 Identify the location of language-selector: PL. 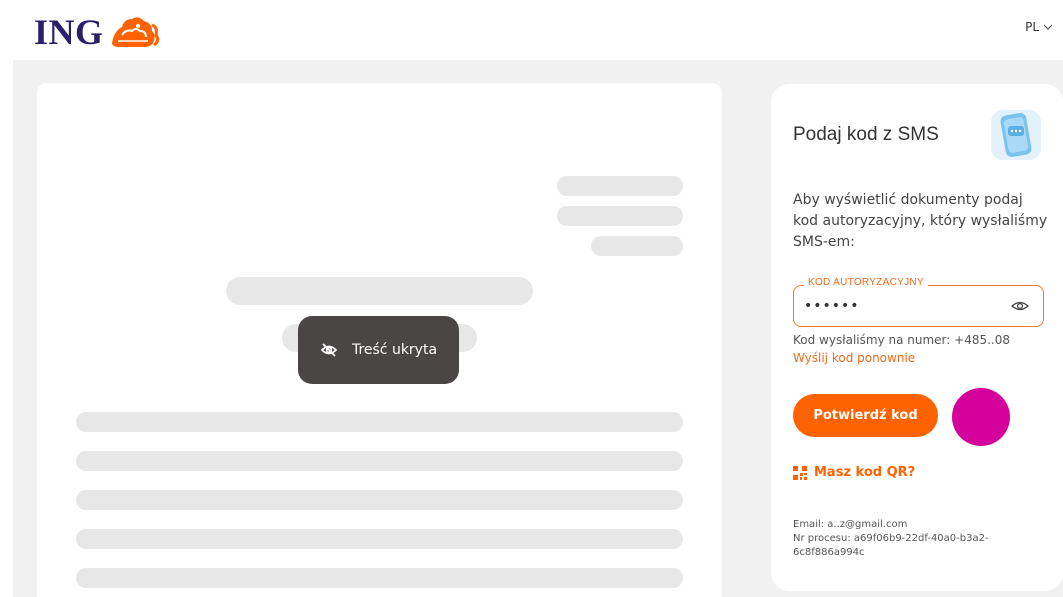
(1039, 27).